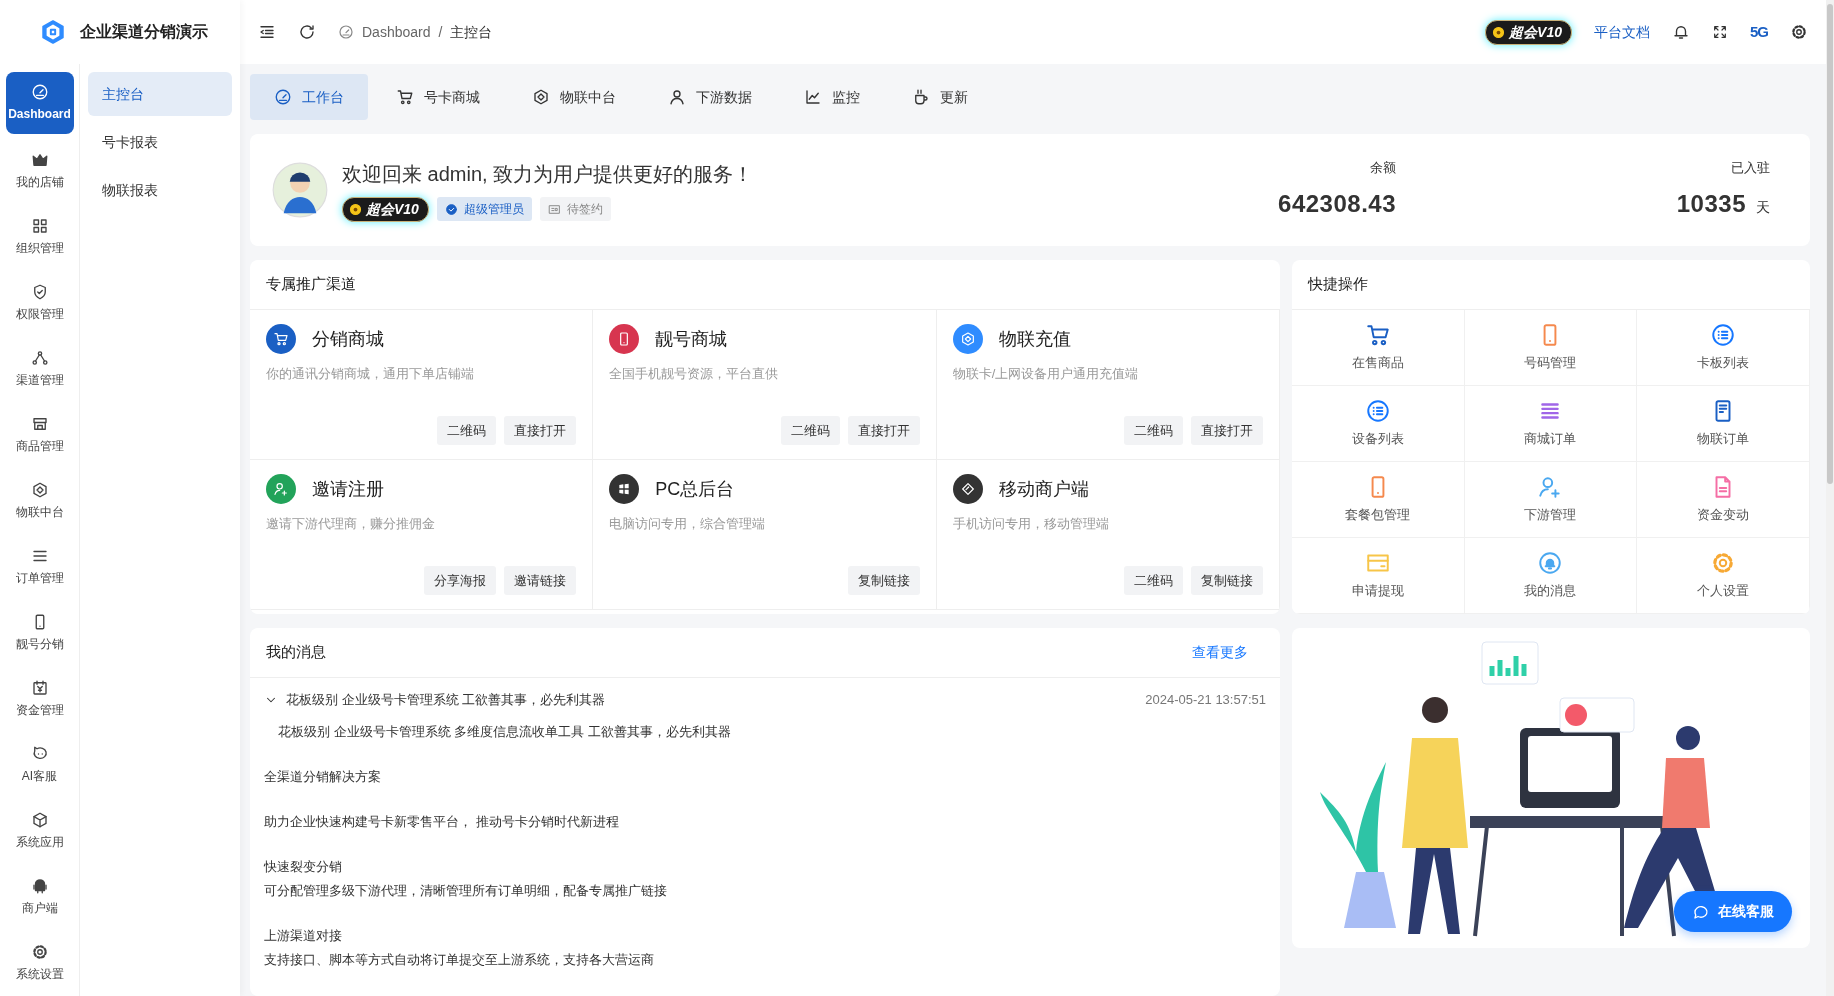  I want to click on online-service-button: 在线客服, so click(1733, 911).